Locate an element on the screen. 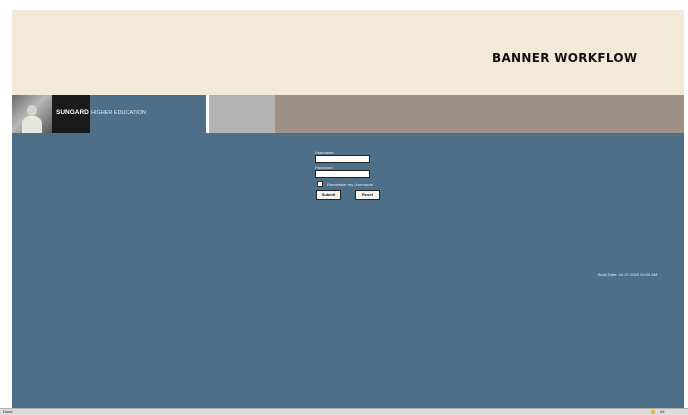  sungard-logo: SUNGARD is located at coordinates (72, 112).